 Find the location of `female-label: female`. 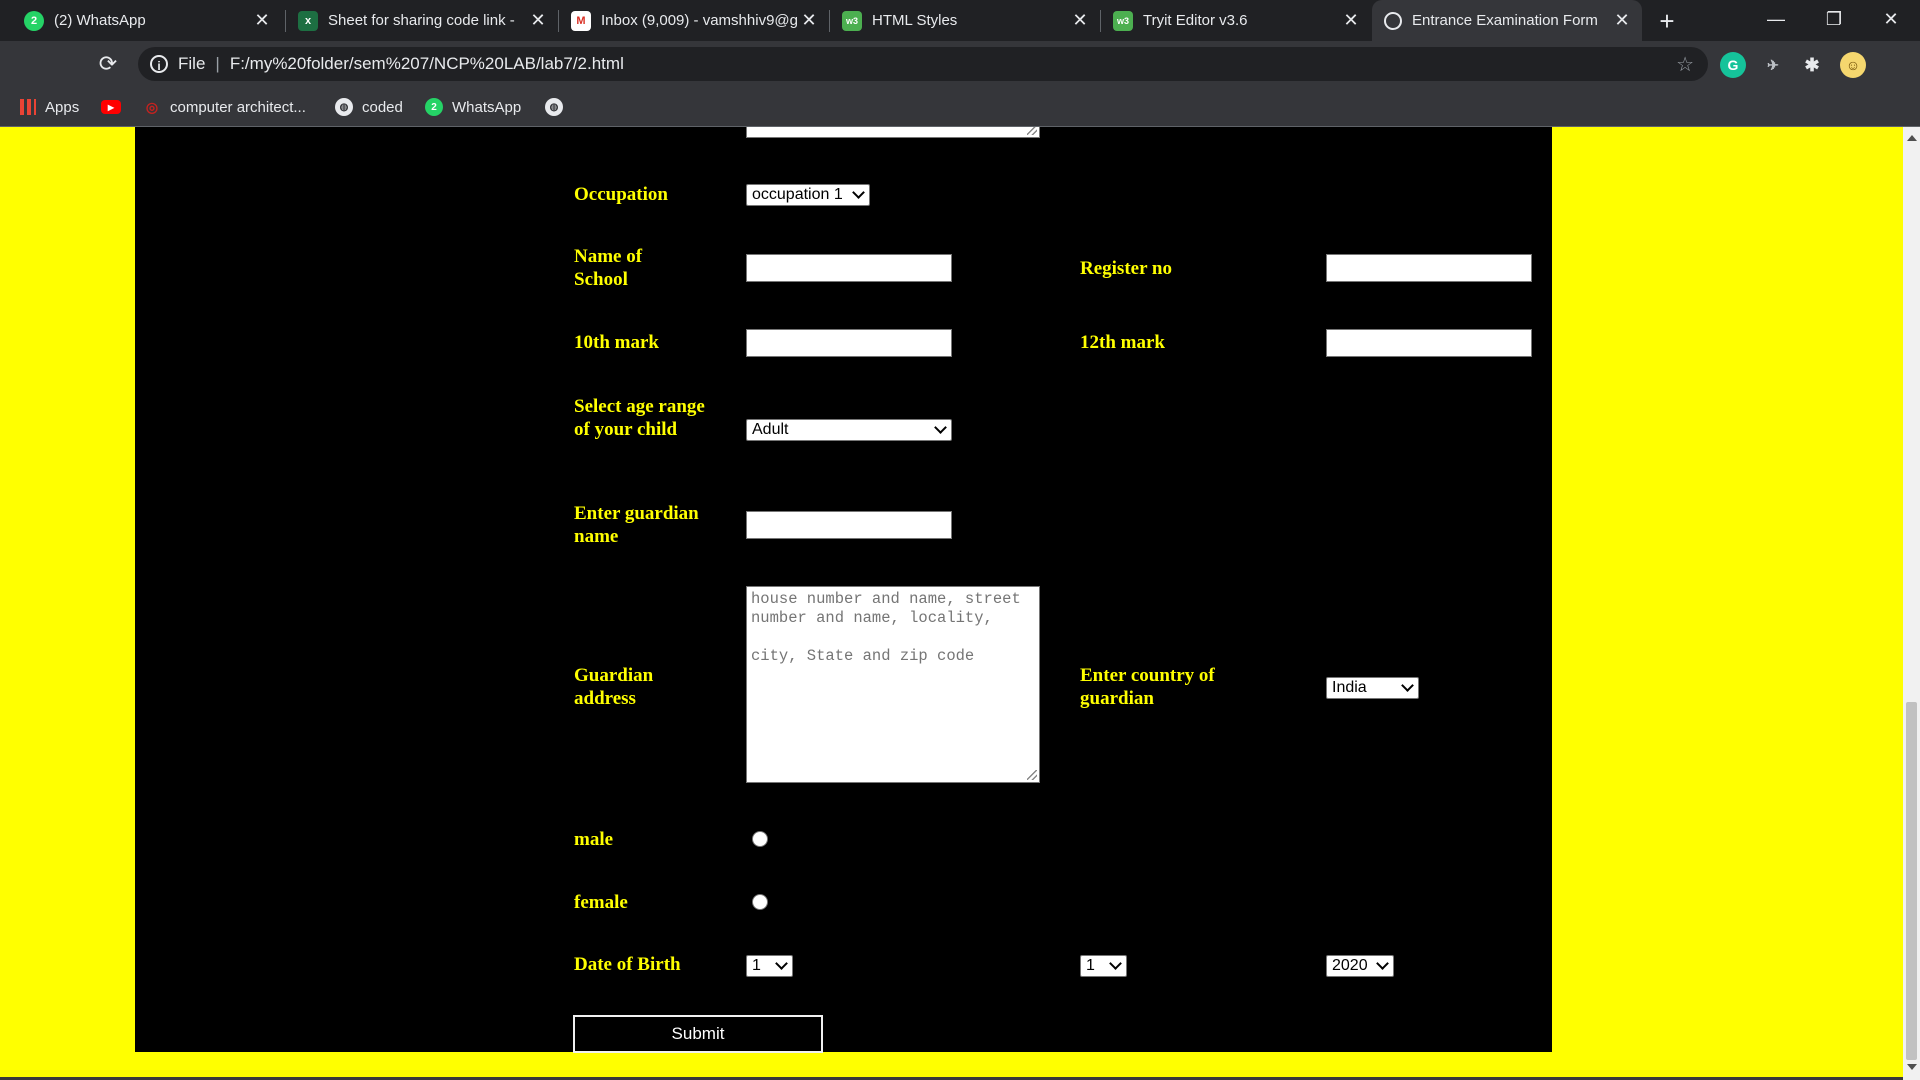

female-label: female is located at coordinates (601, 902).